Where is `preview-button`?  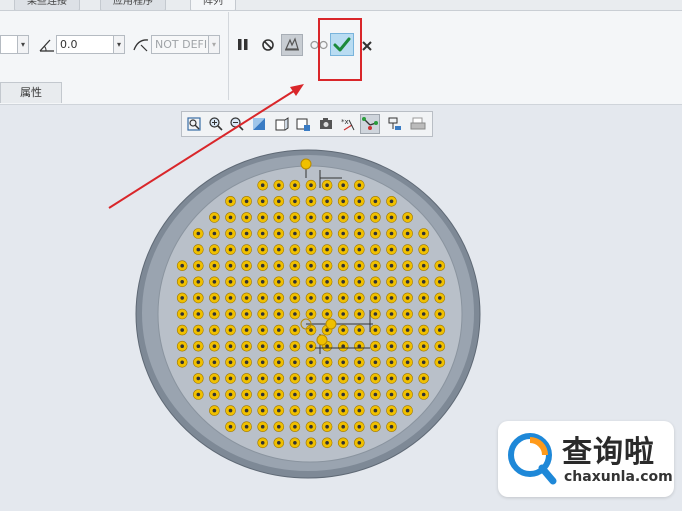 preview-button is located at coordinates (292, 45).